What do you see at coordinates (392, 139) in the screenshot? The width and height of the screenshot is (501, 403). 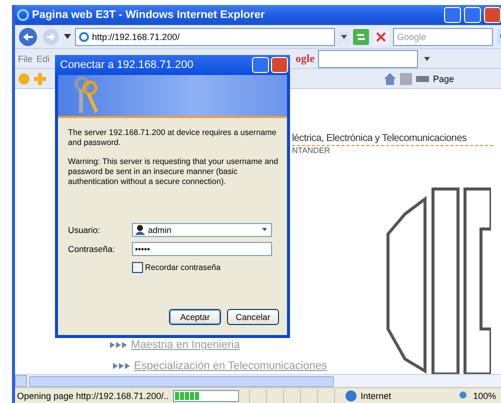 I see `page-heading: léctrica, Electrónica y Telecomunicaciones` at bounding box center [392, 139].